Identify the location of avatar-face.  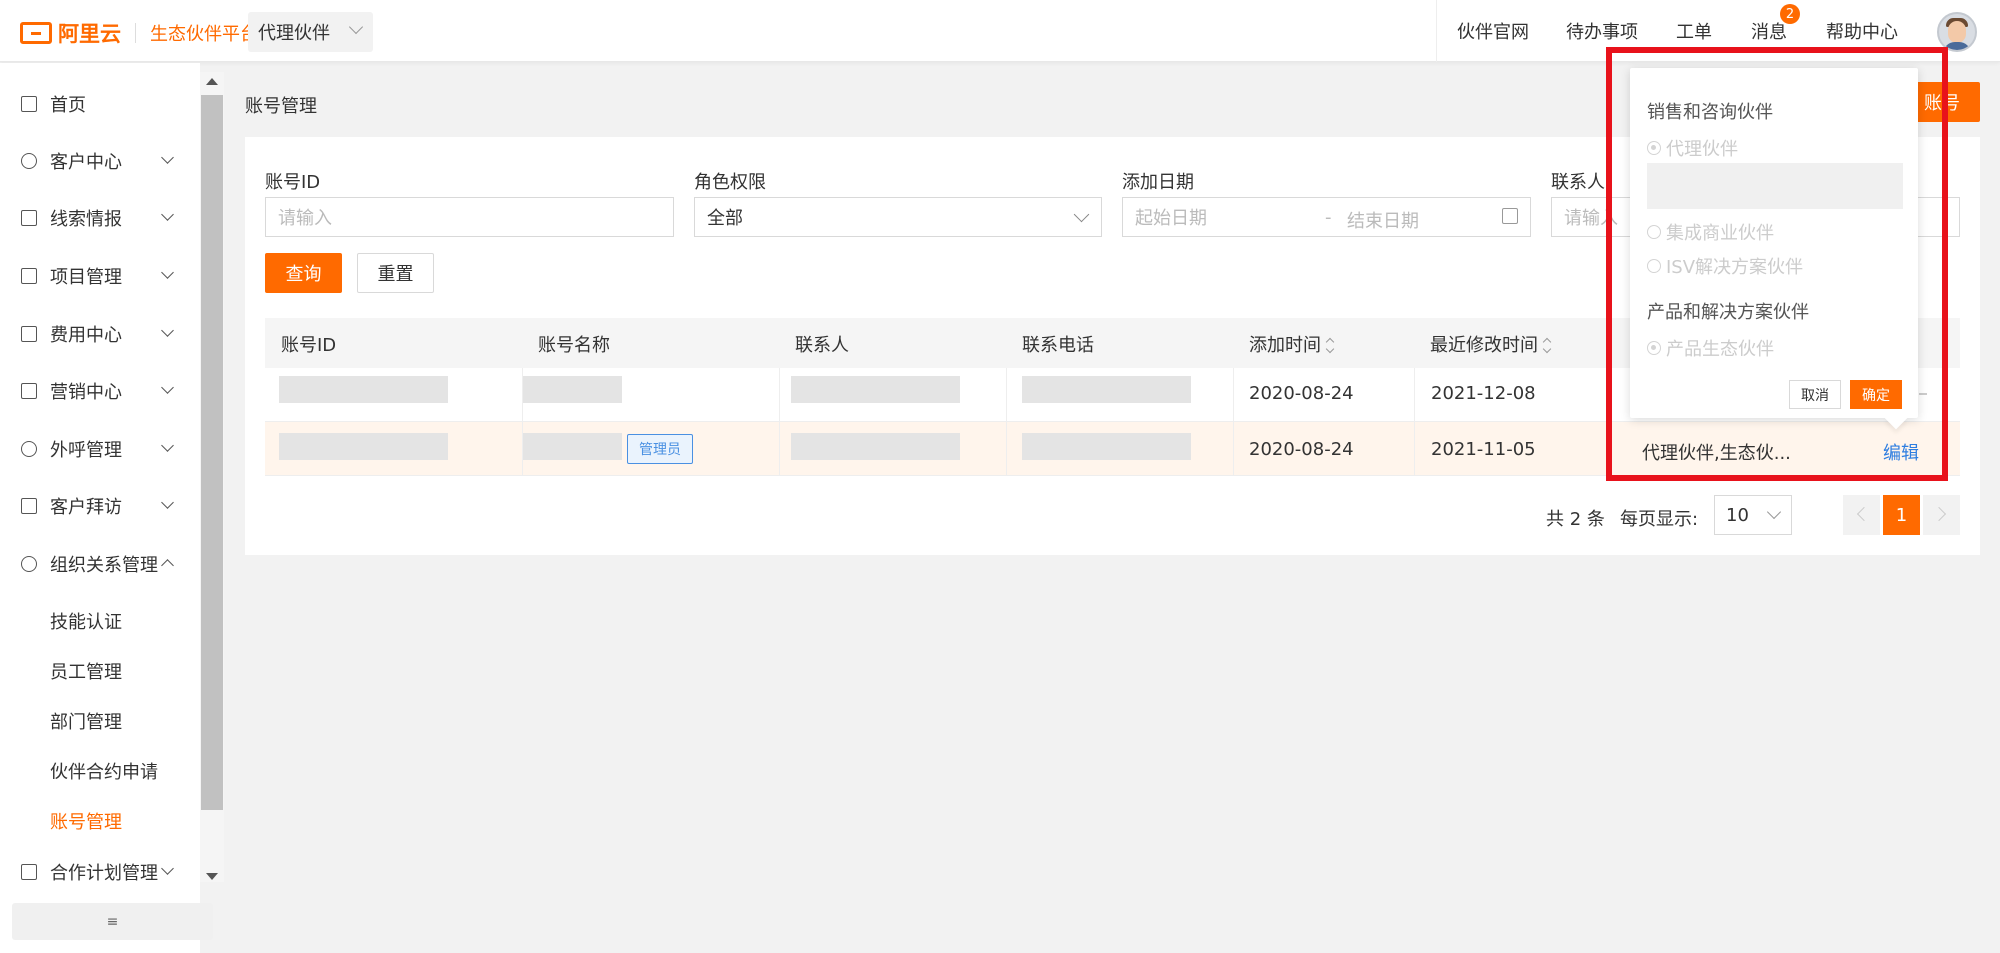
(1957, 32).